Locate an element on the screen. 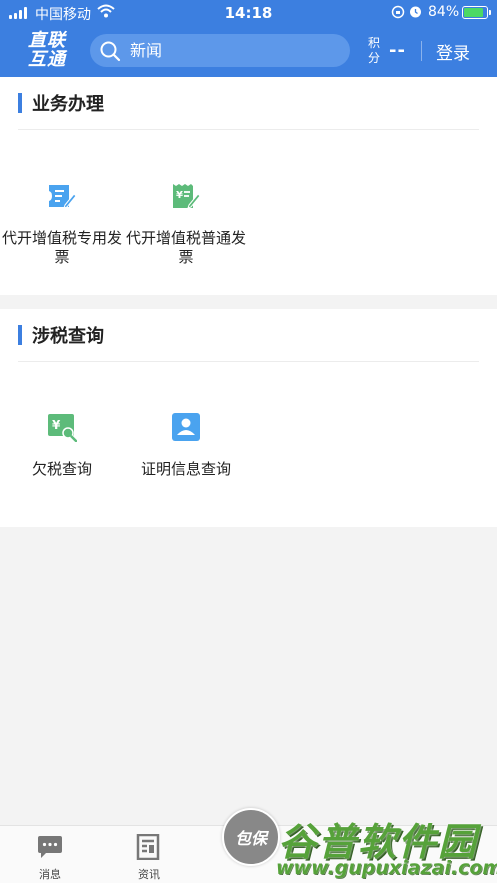 The image size is (497, 883). app-logo: 直联 互通 is located at coordinates (47, 50).